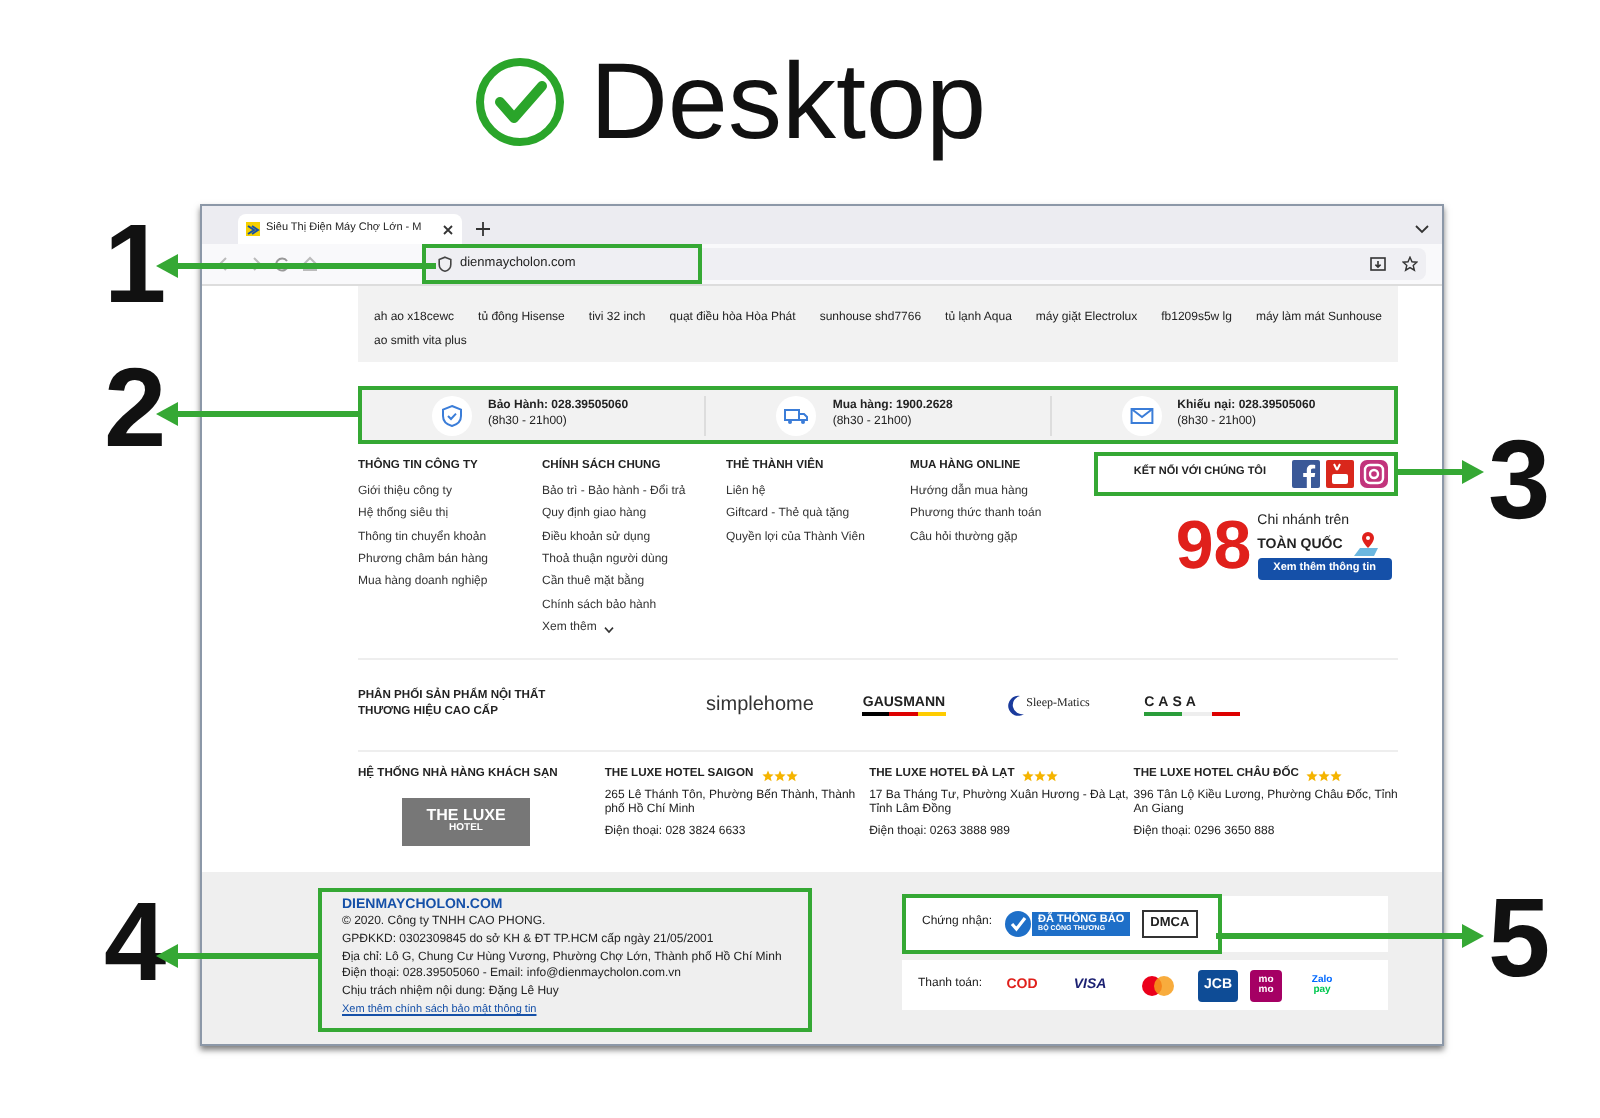 This screenshot has width=1600, height=1118. I want to click on circles-icon, so click(1158, 985).